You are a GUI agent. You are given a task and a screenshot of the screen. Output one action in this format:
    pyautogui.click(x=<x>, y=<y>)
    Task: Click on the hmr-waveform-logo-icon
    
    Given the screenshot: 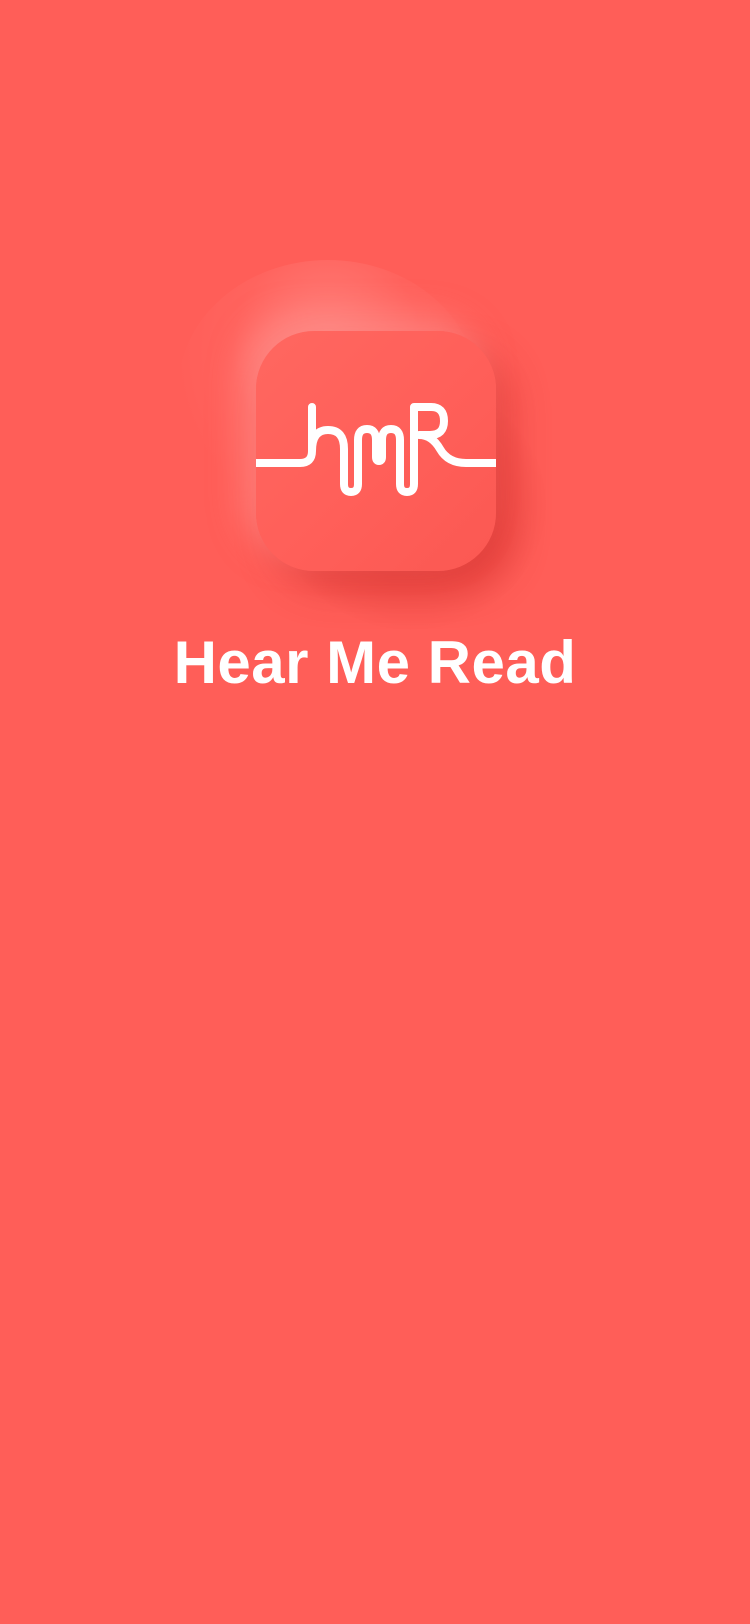 What is the action you would take?
    pyautogui.click(x=376, y=449)
    